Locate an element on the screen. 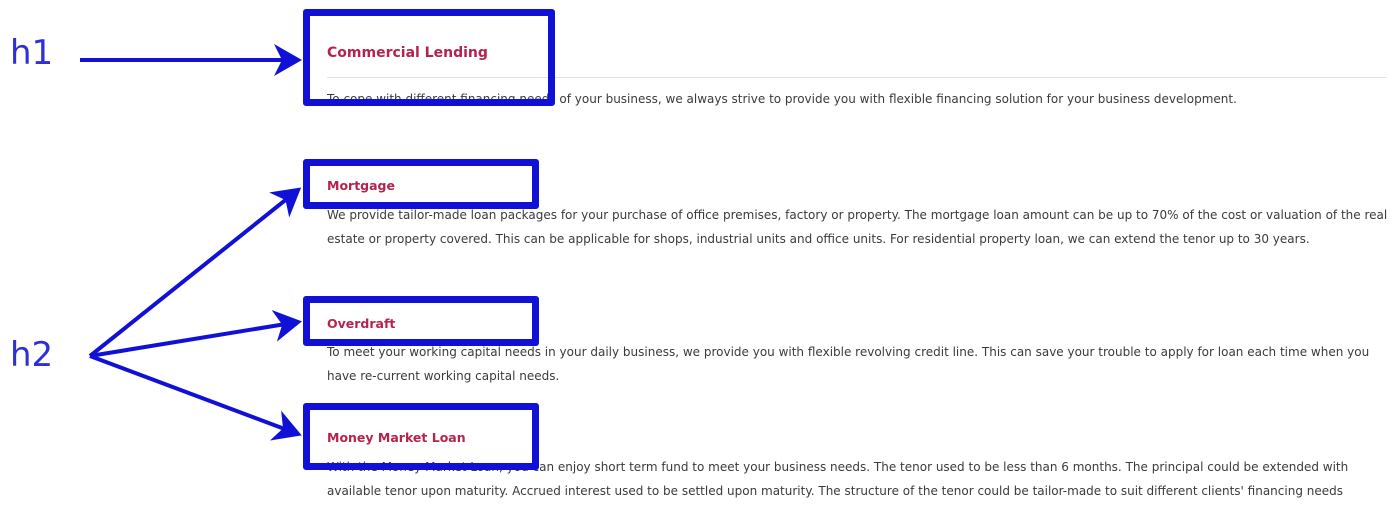 The width and height of the screenshot is (1391, 523). h2-highlight-box-money-market-loan is located at coordinates (421, 436).